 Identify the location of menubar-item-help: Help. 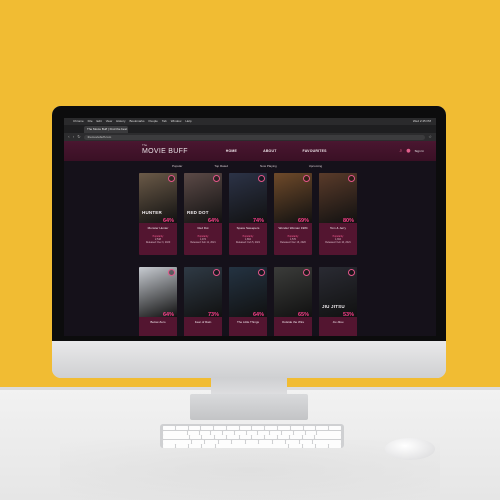
(188, 121).